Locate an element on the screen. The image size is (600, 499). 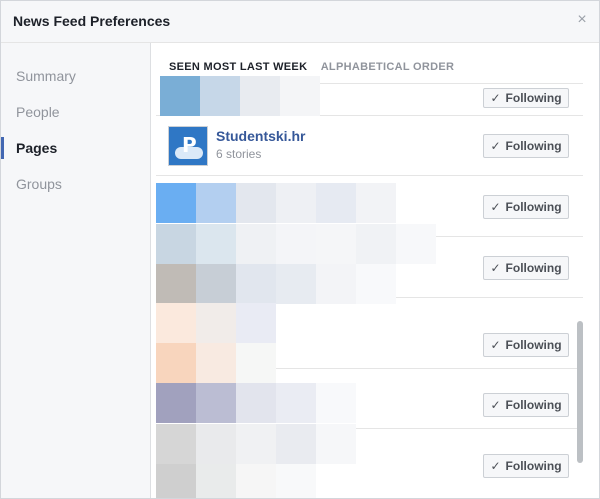
close-icon: × is located at coordinates (582, 19).